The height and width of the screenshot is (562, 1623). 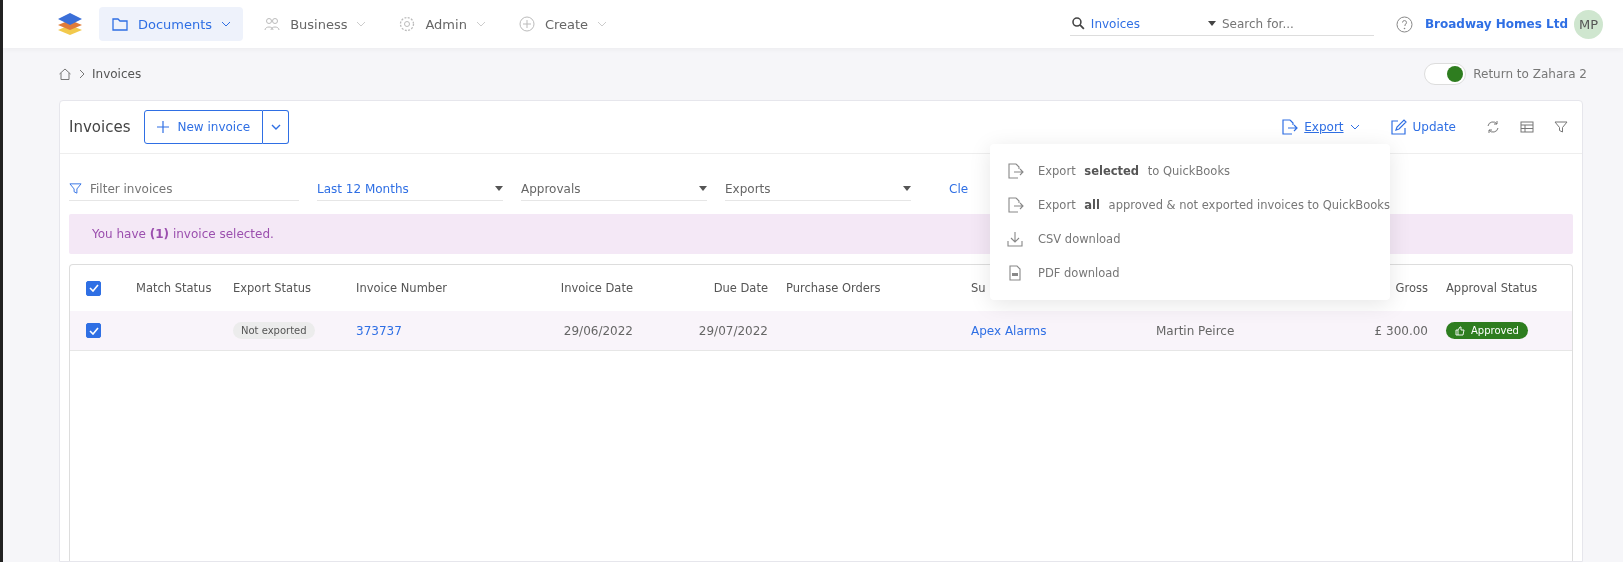 I want to click on select-all-checkbox, so click(x=93, y=288).